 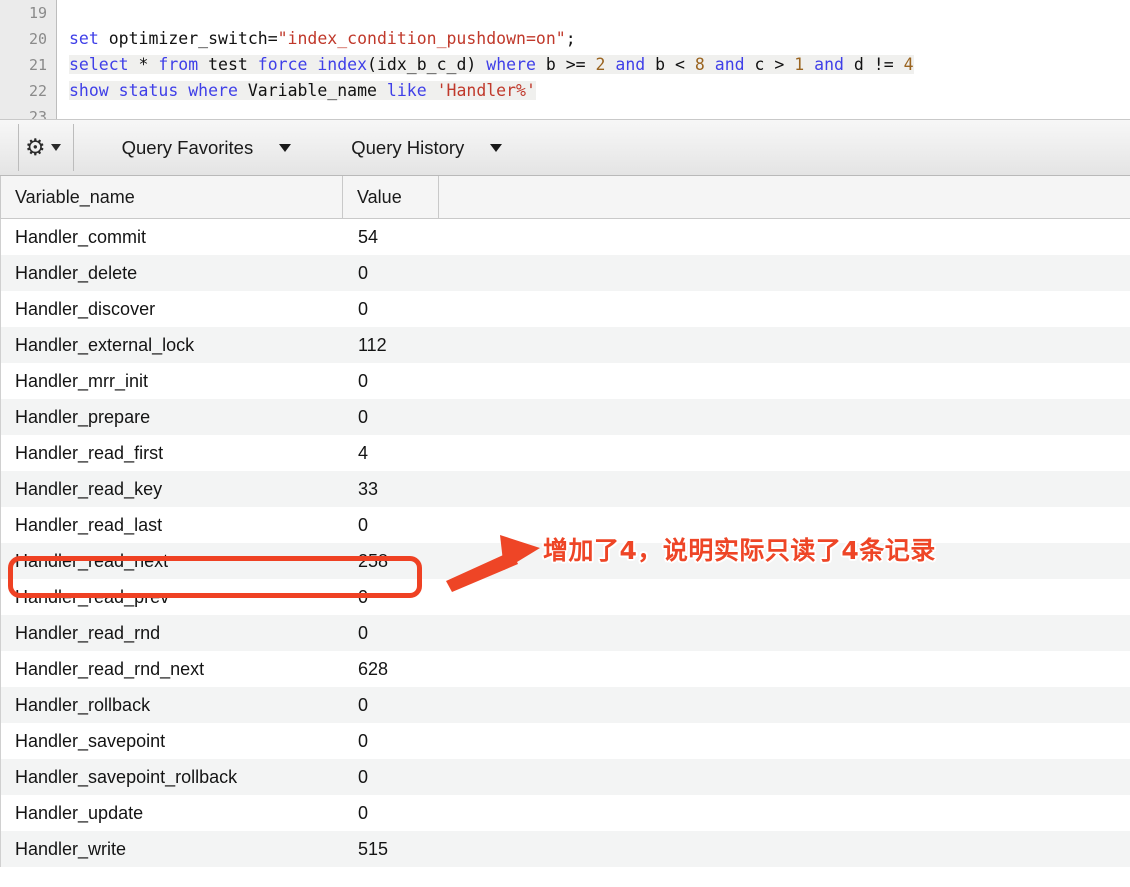 What do you see at coordinates (129, 90) in the screenshot?
I see `code-token-kw: show status` at bounding box center [129, 90].